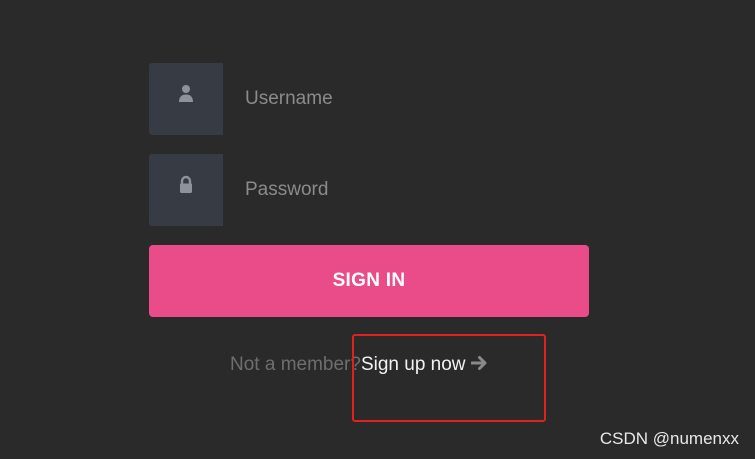 The width and height of the screenshot is (755, 459). What do you see at coordinates (186, 184) in the screenshot?
I see `lock-icon` at bounding box center [186, 184].